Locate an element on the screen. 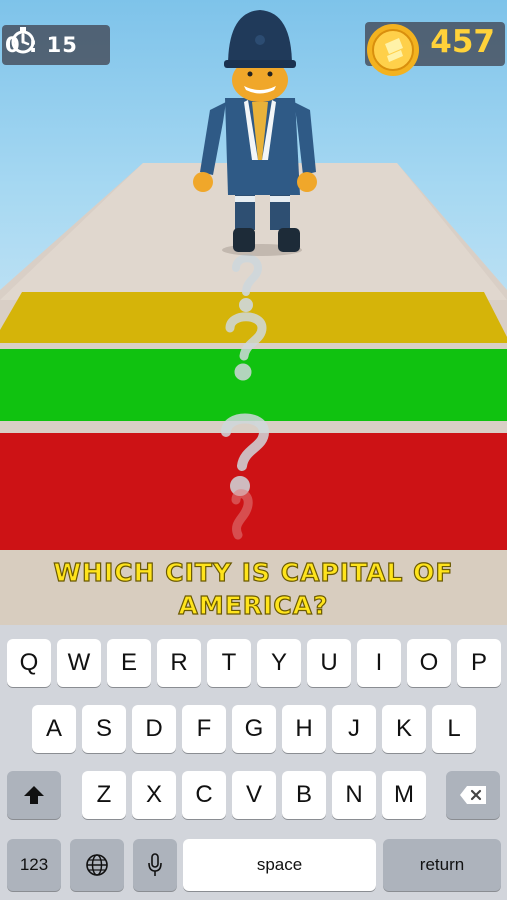 Image resolution: width=507 pixels, height=900 pixels. backspace-key is located at coordinates (473, 795).